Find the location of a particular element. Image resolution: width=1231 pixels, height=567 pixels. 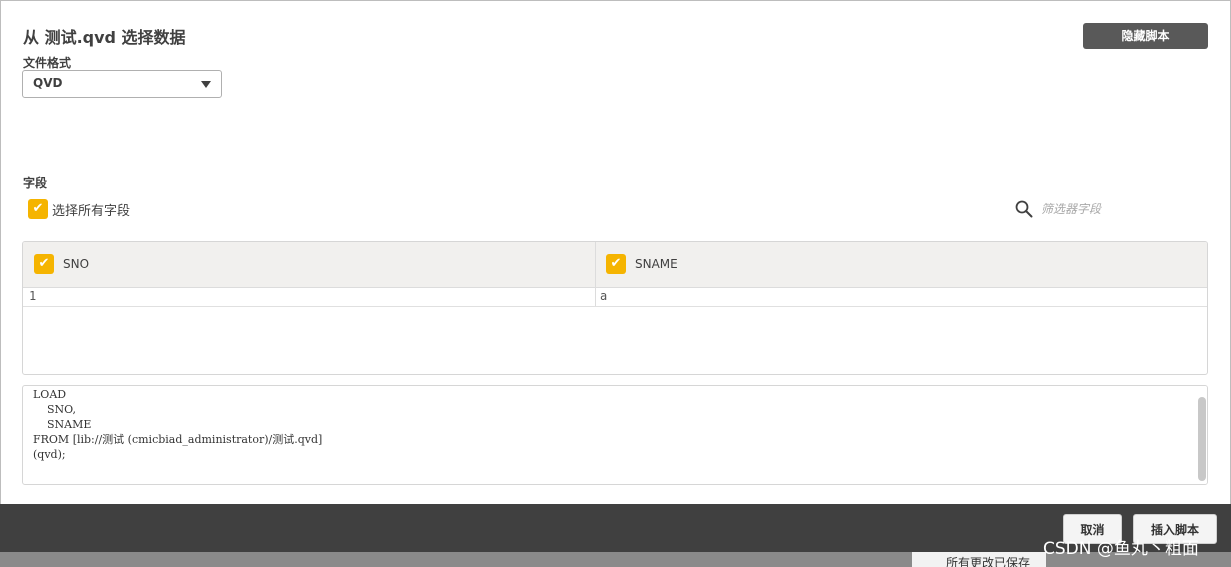

table-row: 1 a is located at coordinates (615, 297).